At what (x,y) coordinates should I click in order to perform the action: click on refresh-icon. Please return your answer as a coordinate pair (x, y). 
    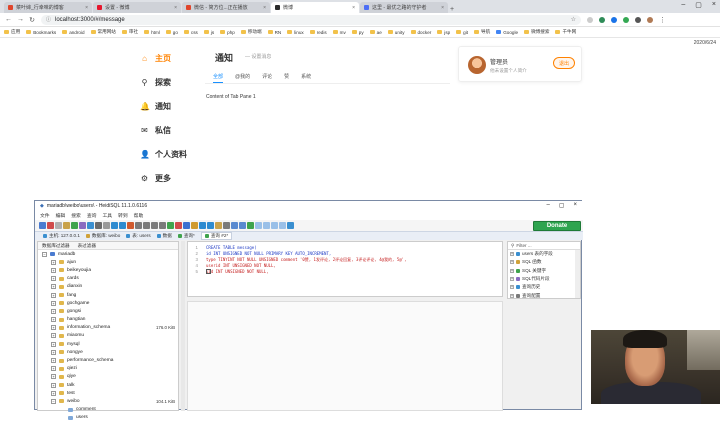
    Looking at the image, I should click on (74, 225).